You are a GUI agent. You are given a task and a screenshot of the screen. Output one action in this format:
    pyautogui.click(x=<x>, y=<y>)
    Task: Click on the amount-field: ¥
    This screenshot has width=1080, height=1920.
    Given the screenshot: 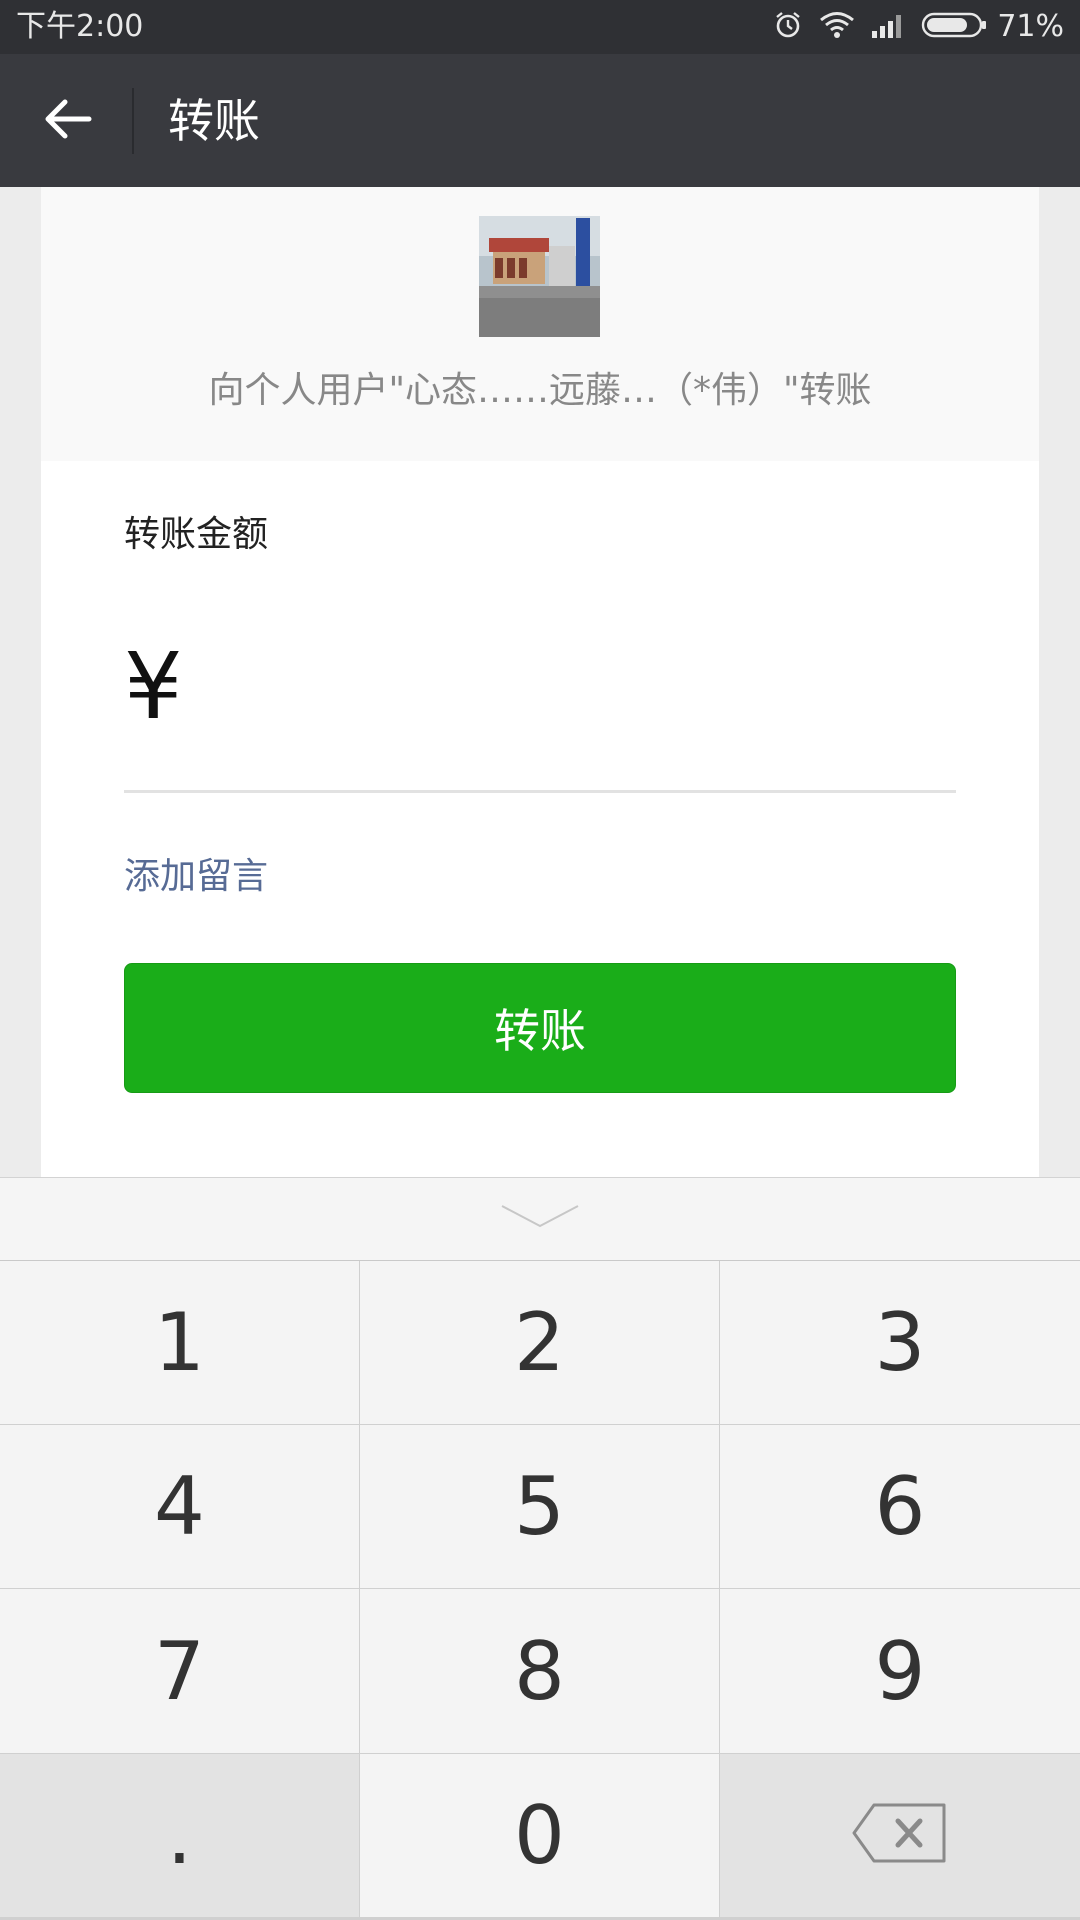 What is the action you would take?
    pyautogui.click(x=540, y=702)
    